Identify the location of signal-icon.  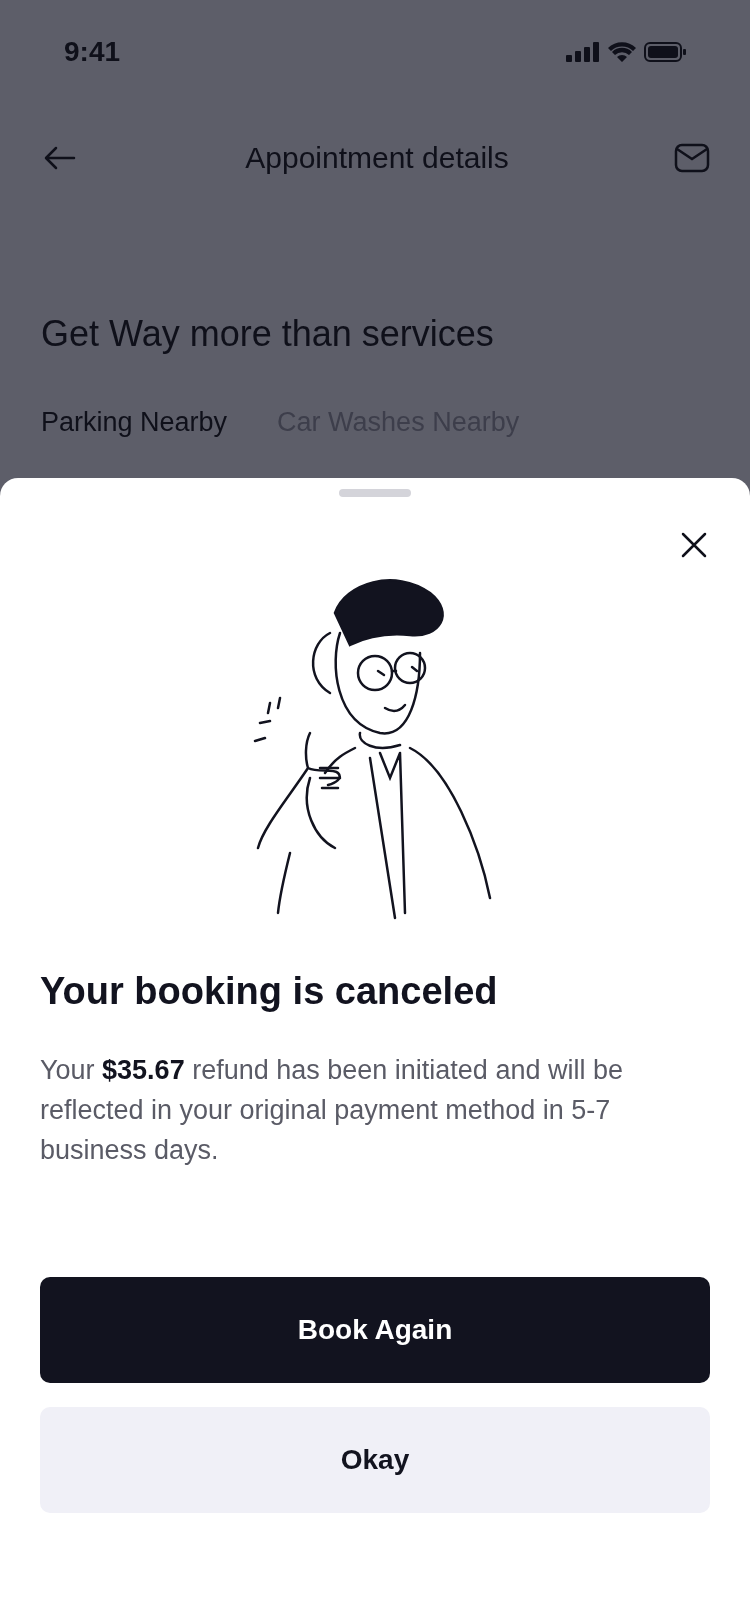
(583, 52).